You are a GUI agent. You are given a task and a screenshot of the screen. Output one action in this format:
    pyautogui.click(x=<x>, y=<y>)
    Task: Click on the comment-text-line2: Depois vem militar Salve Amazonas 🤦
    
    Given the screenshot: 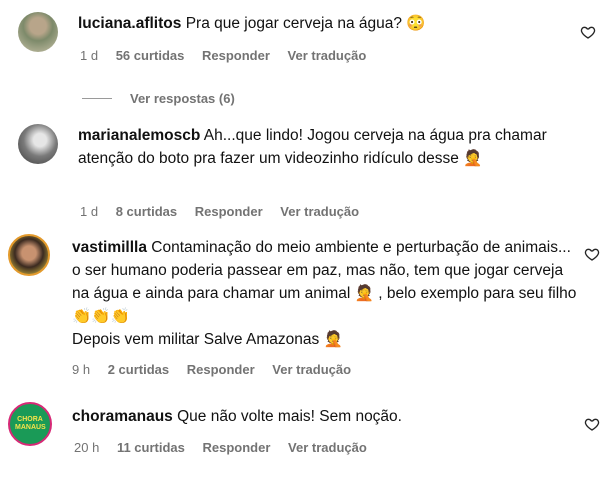 What is the action you would take?
    pyautogui.click(x=207, y=339)
    